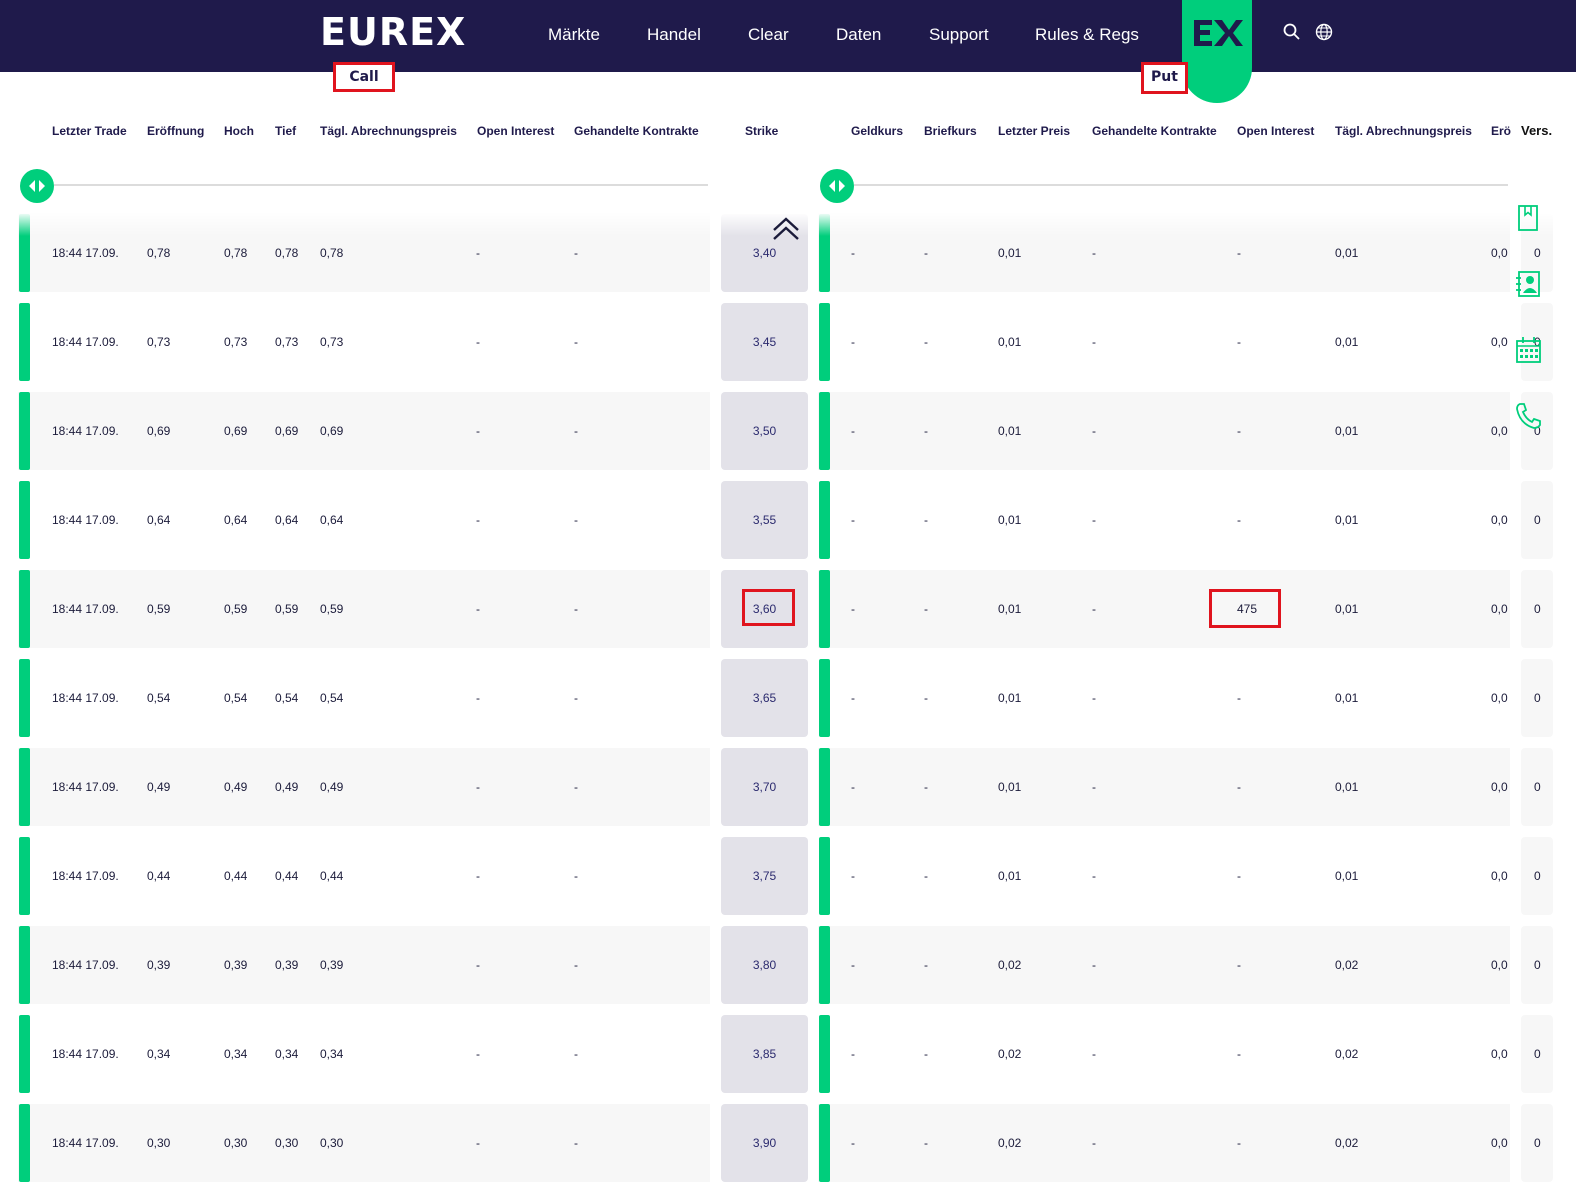 This screenshot has width=1576, height=1200. Describe the element at coordinates (1528, 350) in the screenshot. I see `calendar-icon` at that location.